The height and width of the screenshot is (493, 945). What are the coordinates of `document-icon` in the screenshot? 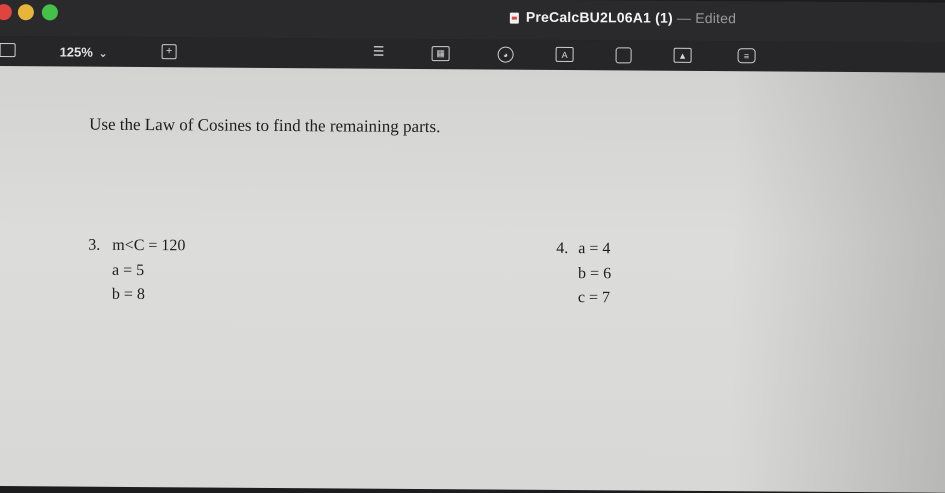 It's located at (514, 18).